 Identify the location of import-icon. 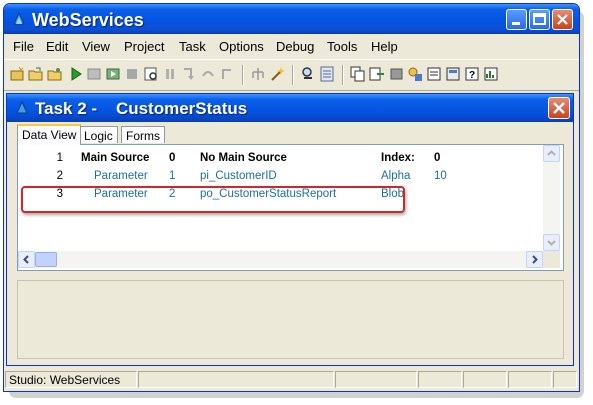
(396, 74).